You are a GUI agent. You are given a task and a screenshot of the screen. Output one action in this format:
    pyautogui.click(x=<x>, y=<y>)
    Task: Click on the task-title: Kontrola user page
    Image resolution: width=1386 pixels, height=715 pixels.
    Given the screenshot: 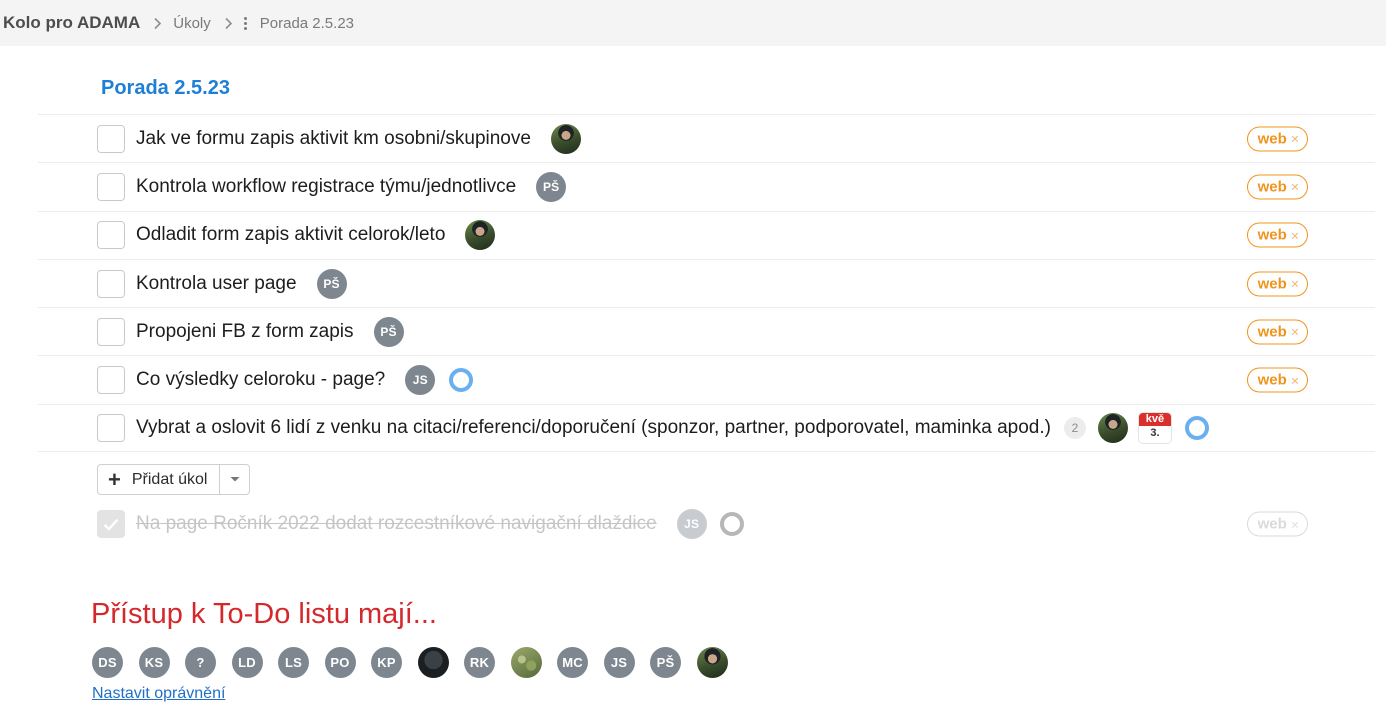 What is the action you would take?
    pyautogui.click(x=216, y=284)
    